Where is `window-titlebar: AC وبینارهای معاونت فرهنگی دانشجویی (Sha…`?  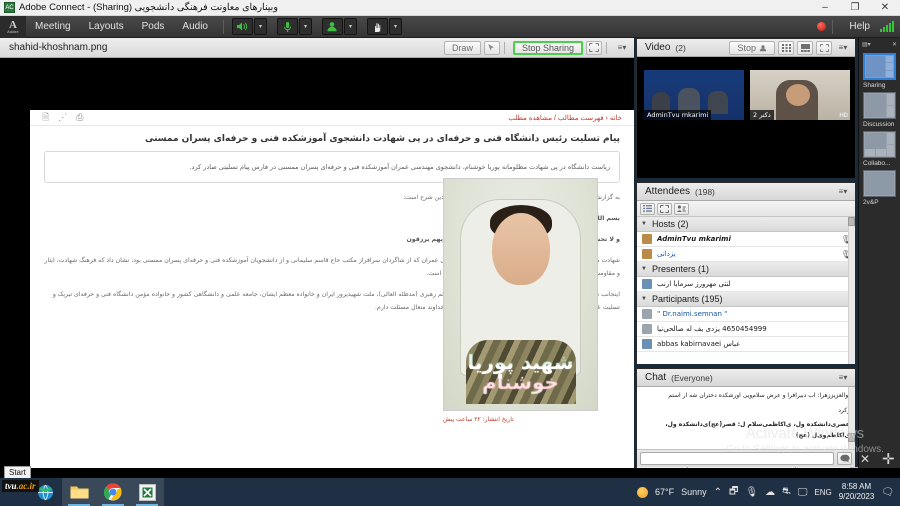
window-titlebar: AC وبینارهای معاونت فرهنگی دانشجویی (Sha… is located at coordinates (450, 8).